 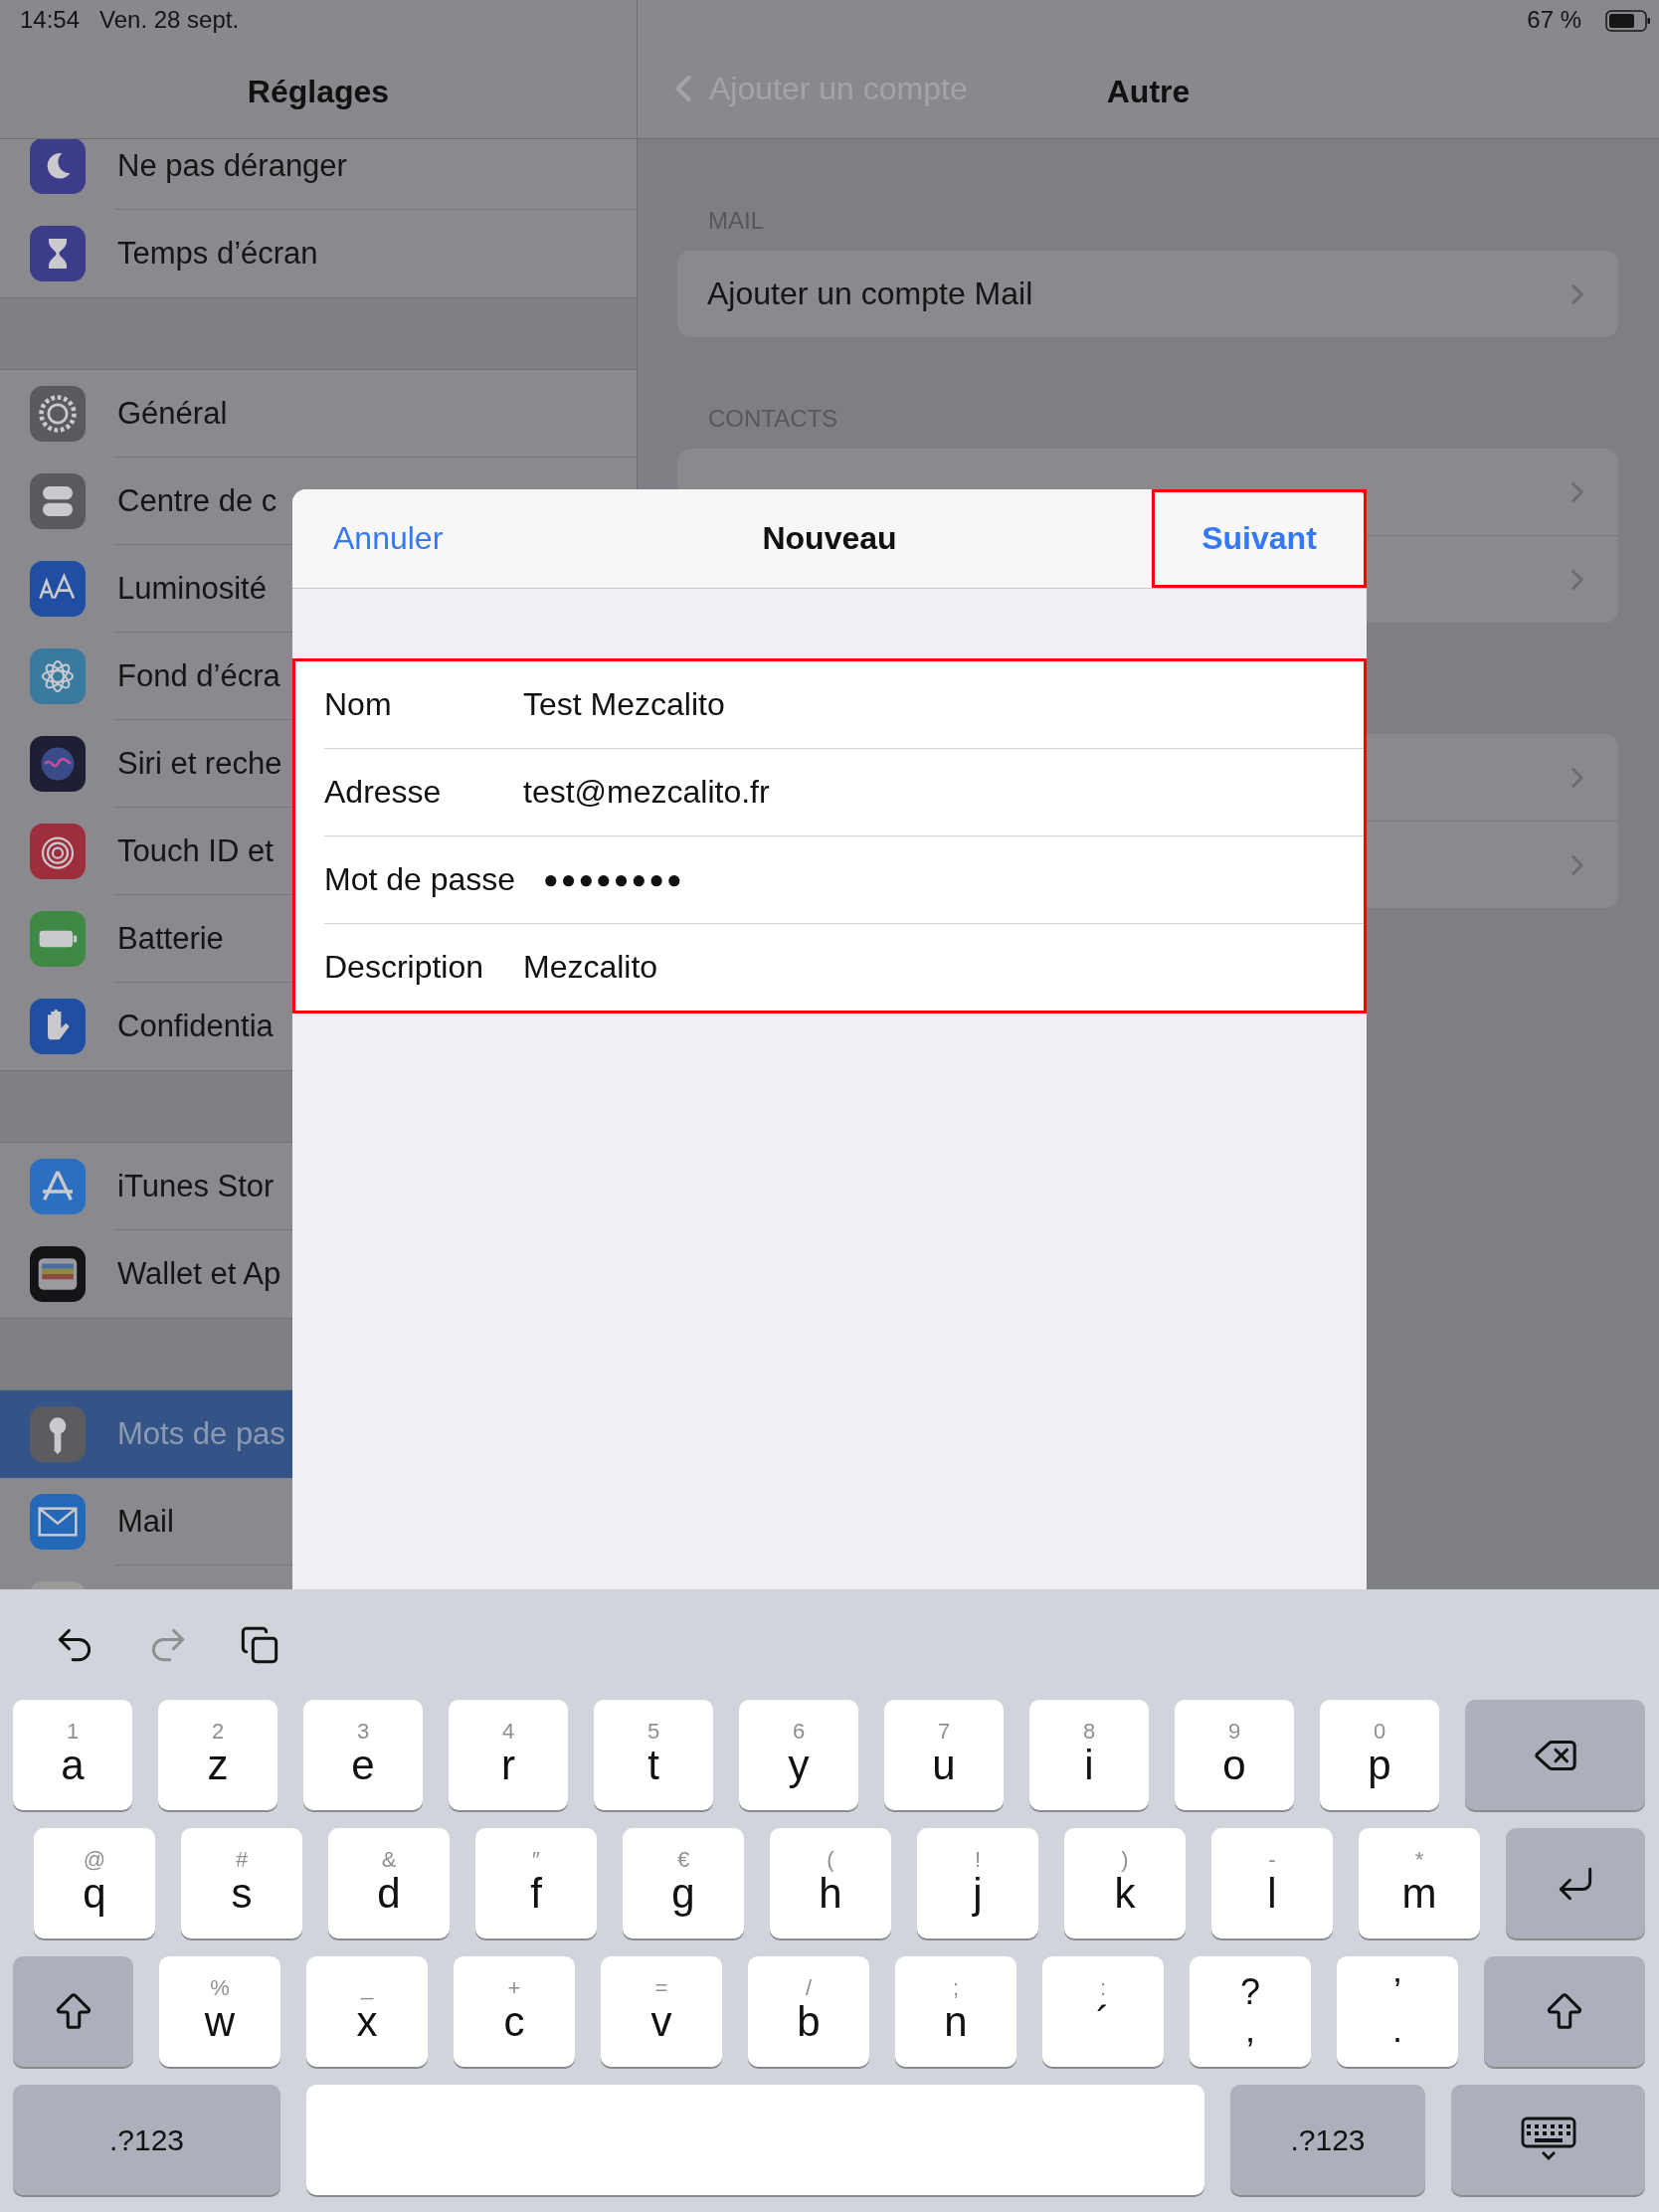 What do you see at coordinates (420, 879) in the screenshot?
I see `field-label: Mot de passe` at bounding box center [420, 879].